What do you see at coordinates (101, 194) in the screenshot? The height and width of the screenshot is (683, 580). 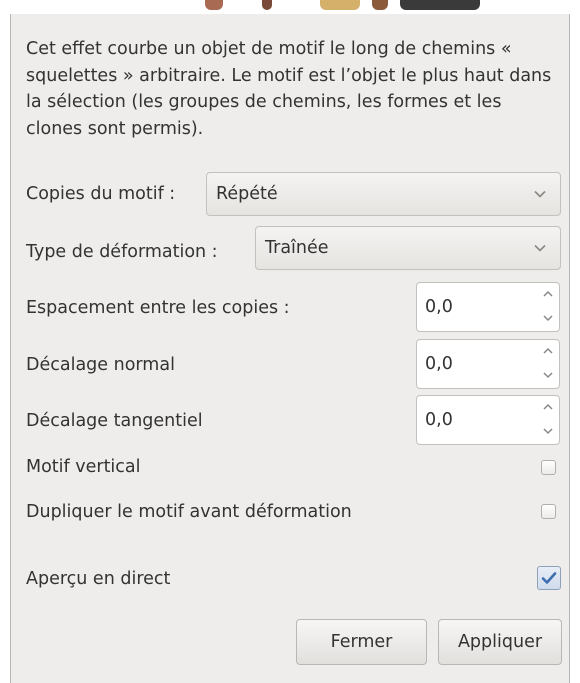 I see `copies-label: Copies du motif :` at bounding box center [101, 194].